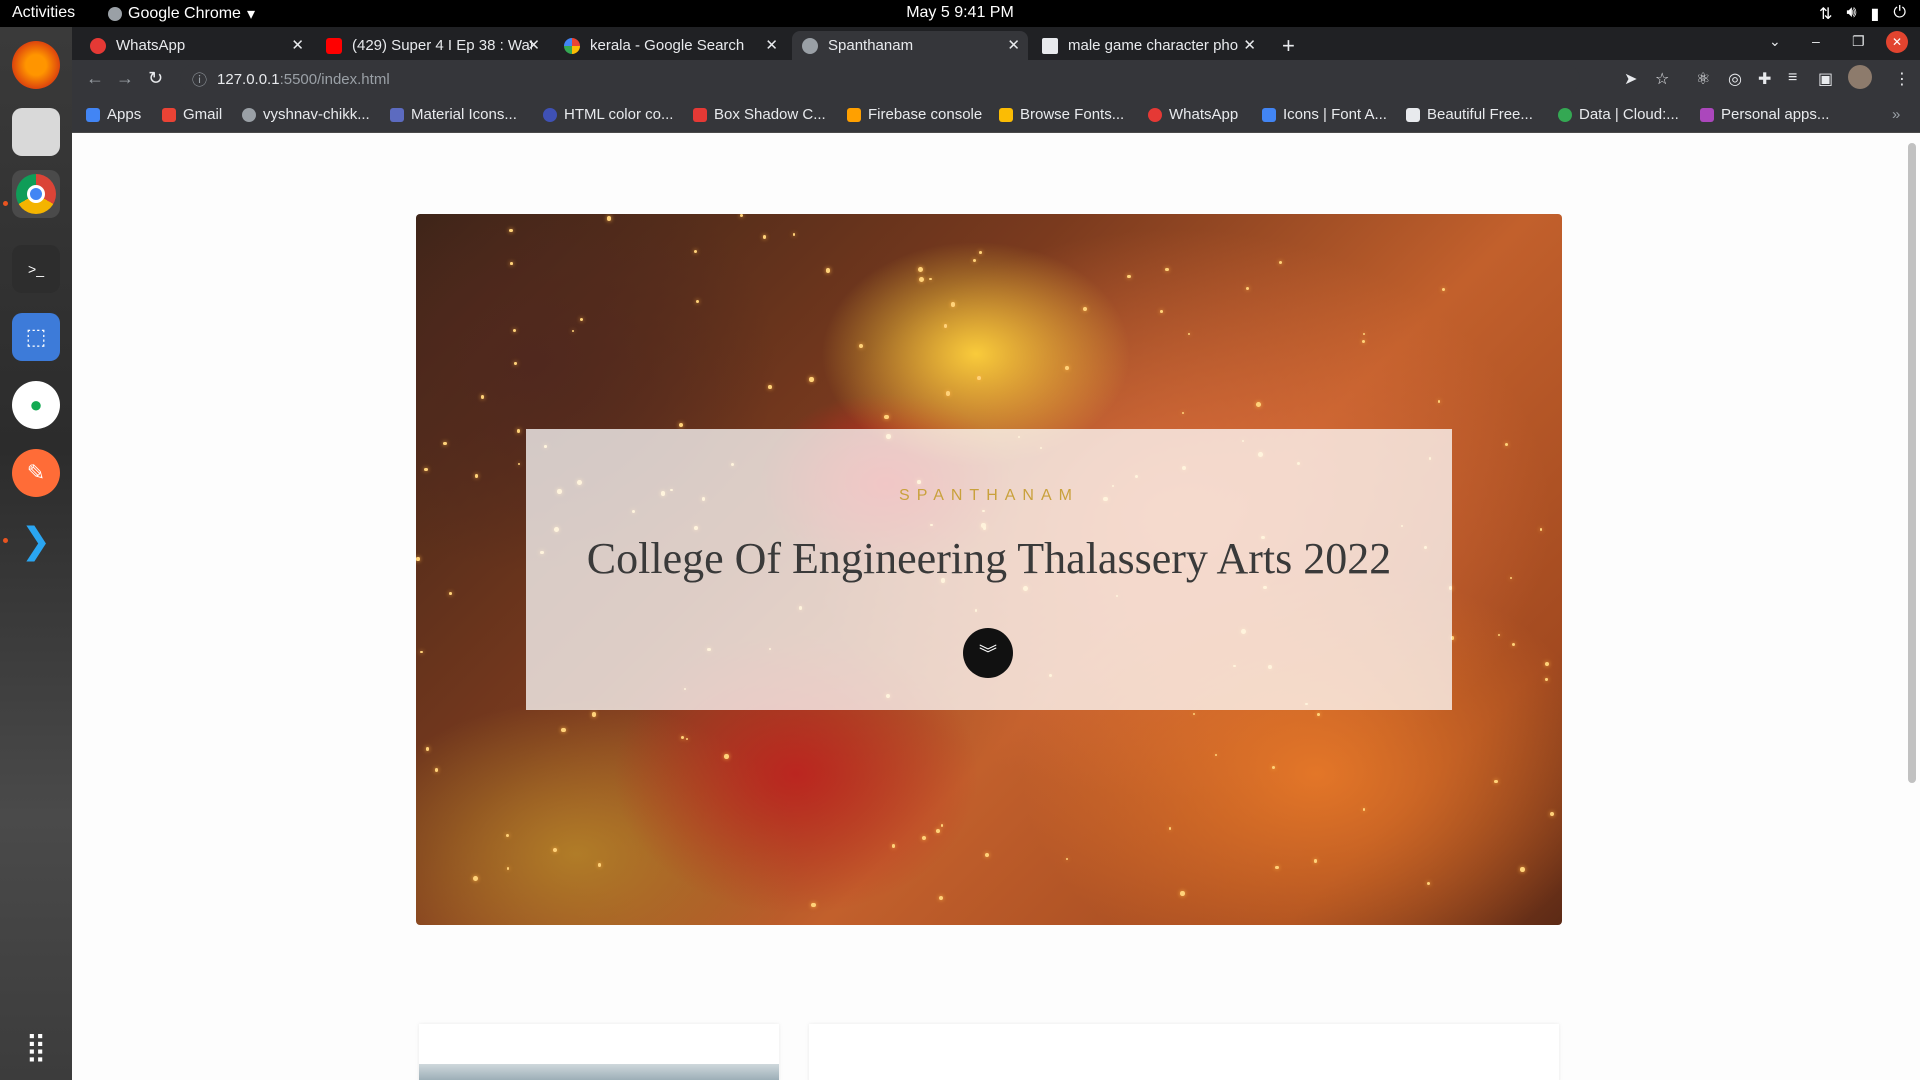  I want to click on extension-circle-icon: ◎, so click(1735, 79).